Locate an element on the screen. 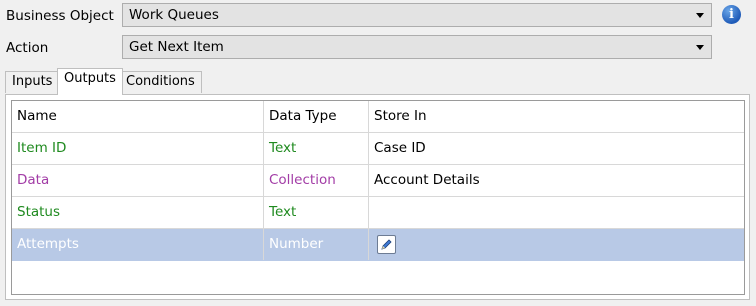 The height and width of the screenshot is (306, 756). action-label: Action is located at coordinates (27, 48).